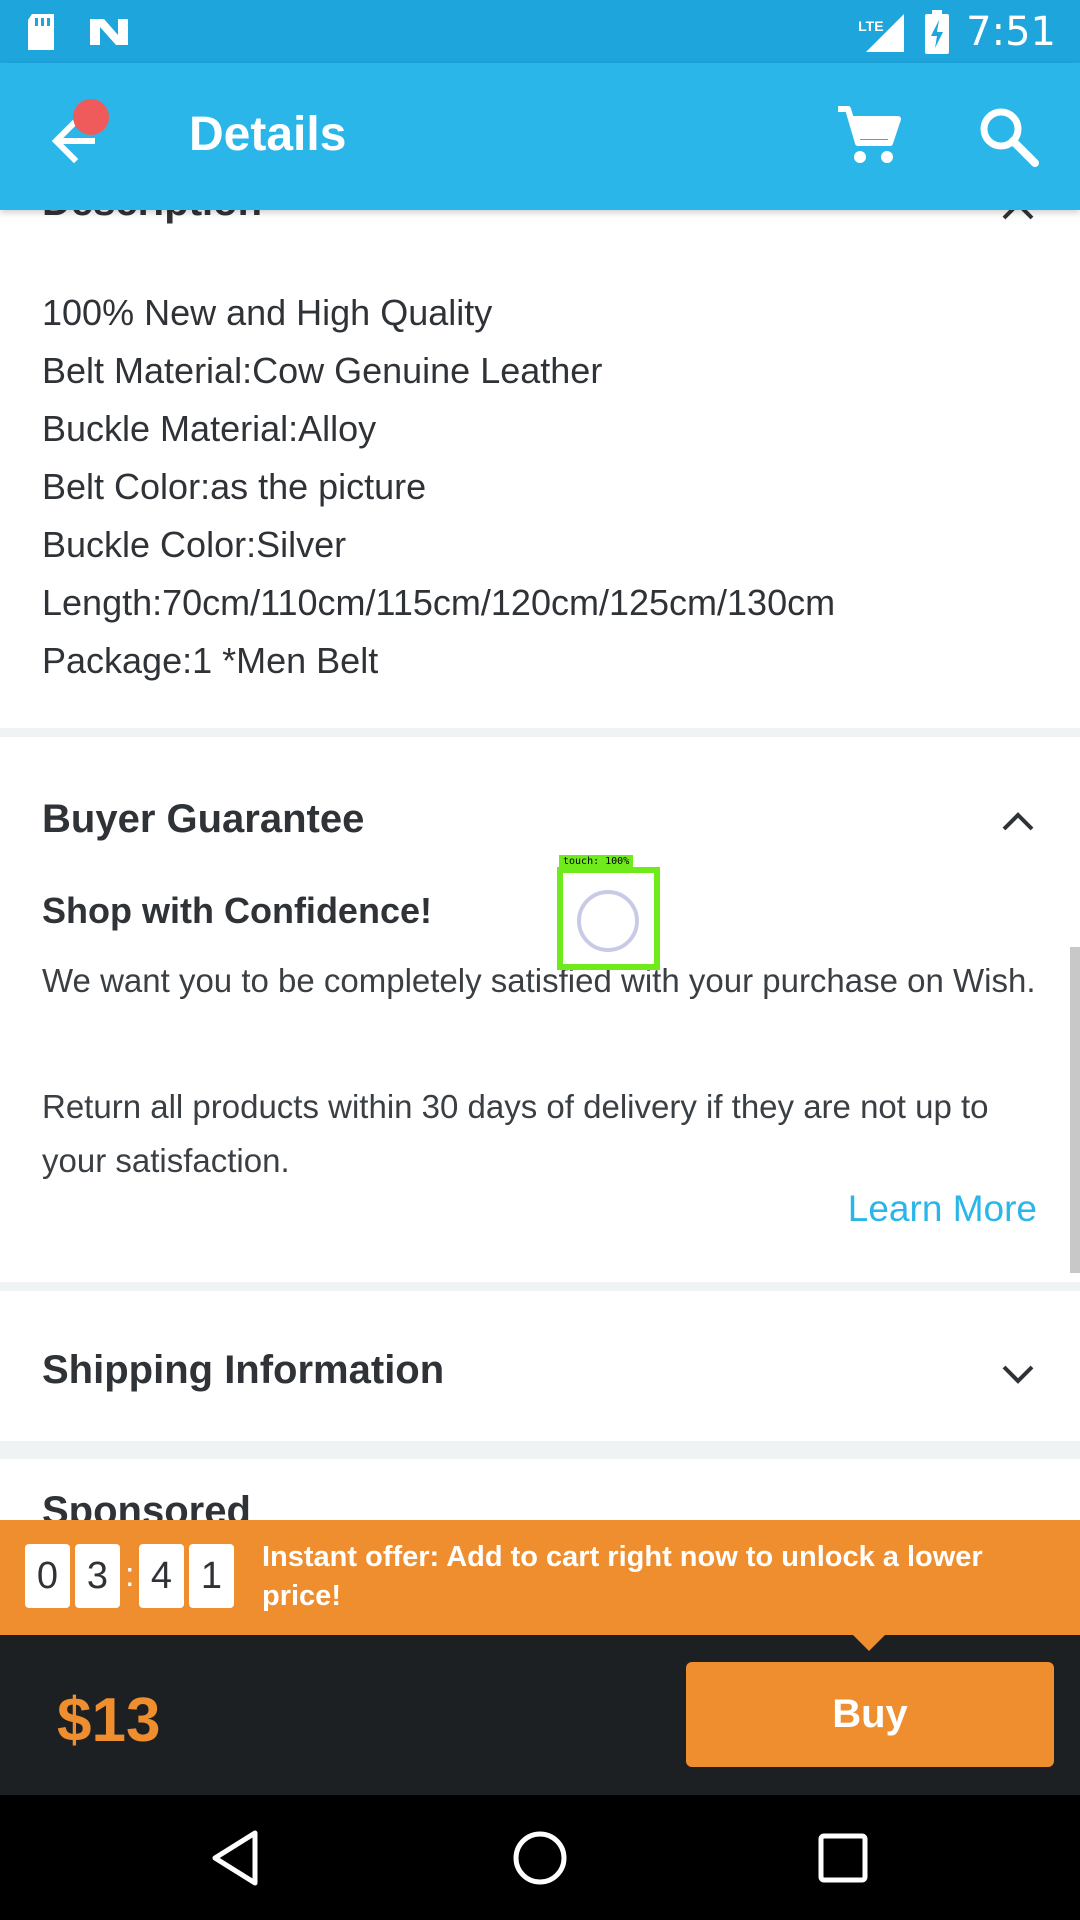 This screenshot has width=1080, height=1920. I want to click on sd-card-icon, so click(41, 31).